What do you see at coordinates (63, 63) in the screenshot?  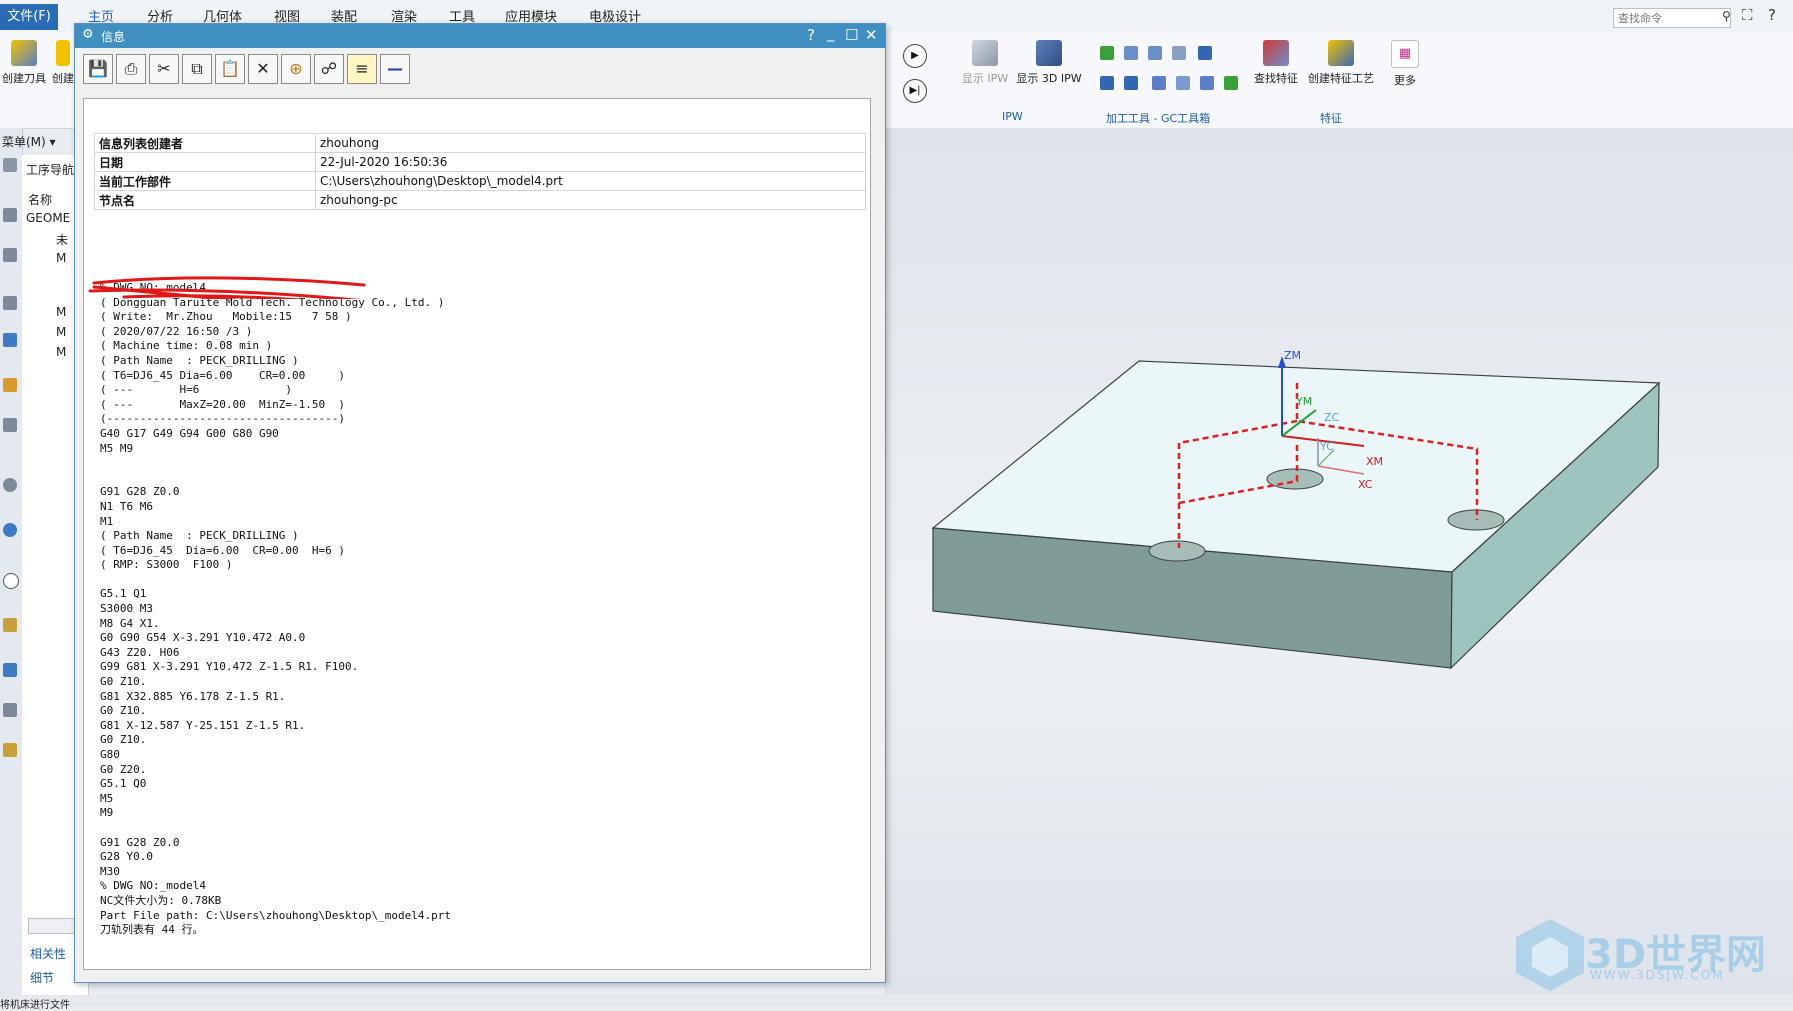 I see `create-button: 创建` at bounding box center [63, 63].